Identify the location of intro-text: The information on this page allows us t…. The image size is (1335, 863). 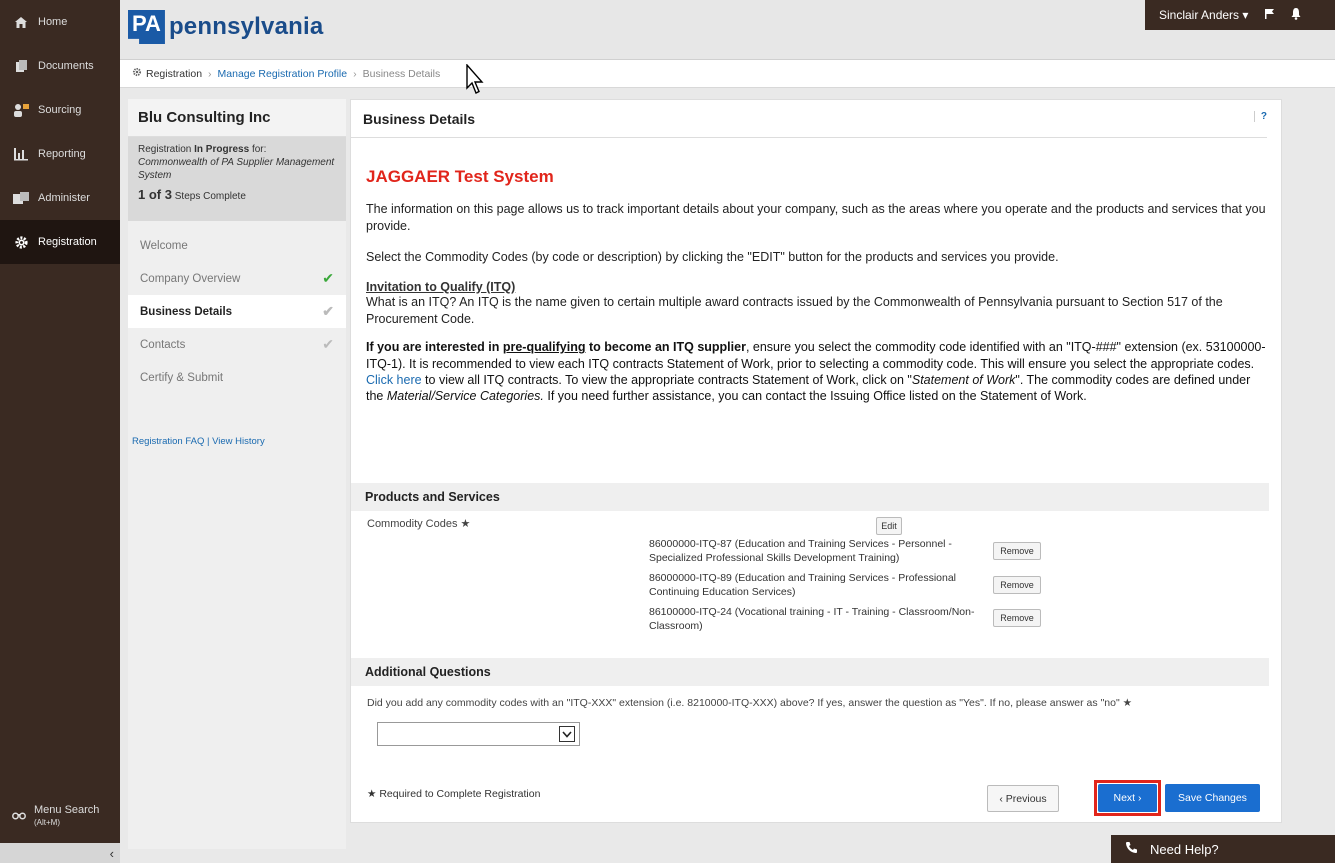
(816, 217).